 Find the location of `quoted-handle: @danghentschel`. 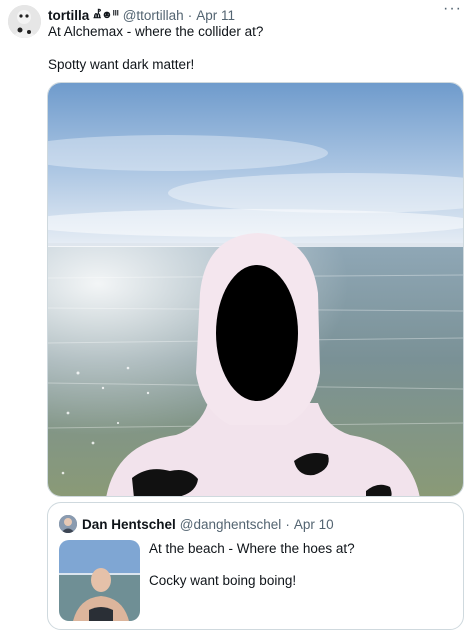

quoted-handle: @danghentschel is located at coordinates (231, 524).